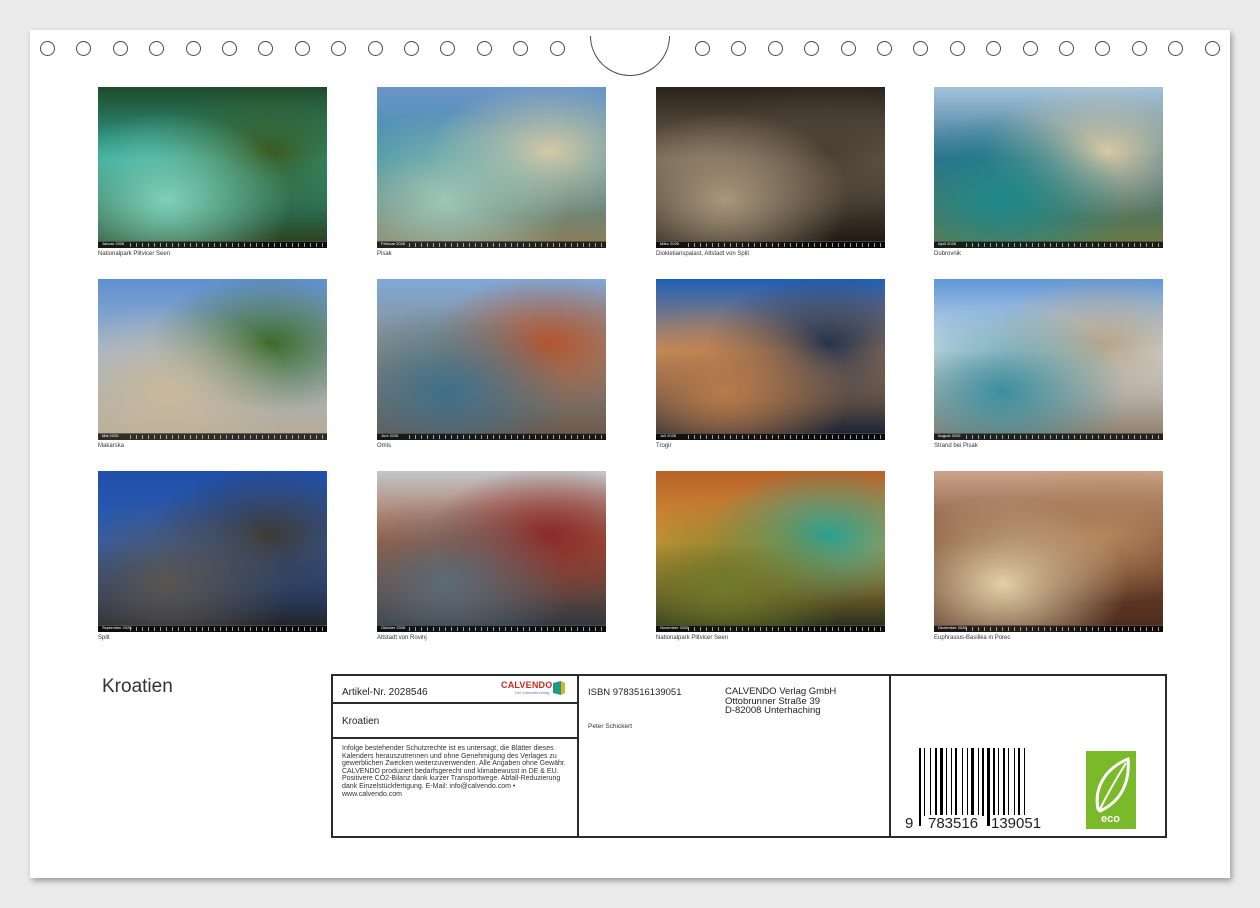 The width and height of the screenshot is (1260, 908). Describe the element at coordinates (635, 692) in the screenshot. I see `isbn: ISBN 9783516139051` at that location.